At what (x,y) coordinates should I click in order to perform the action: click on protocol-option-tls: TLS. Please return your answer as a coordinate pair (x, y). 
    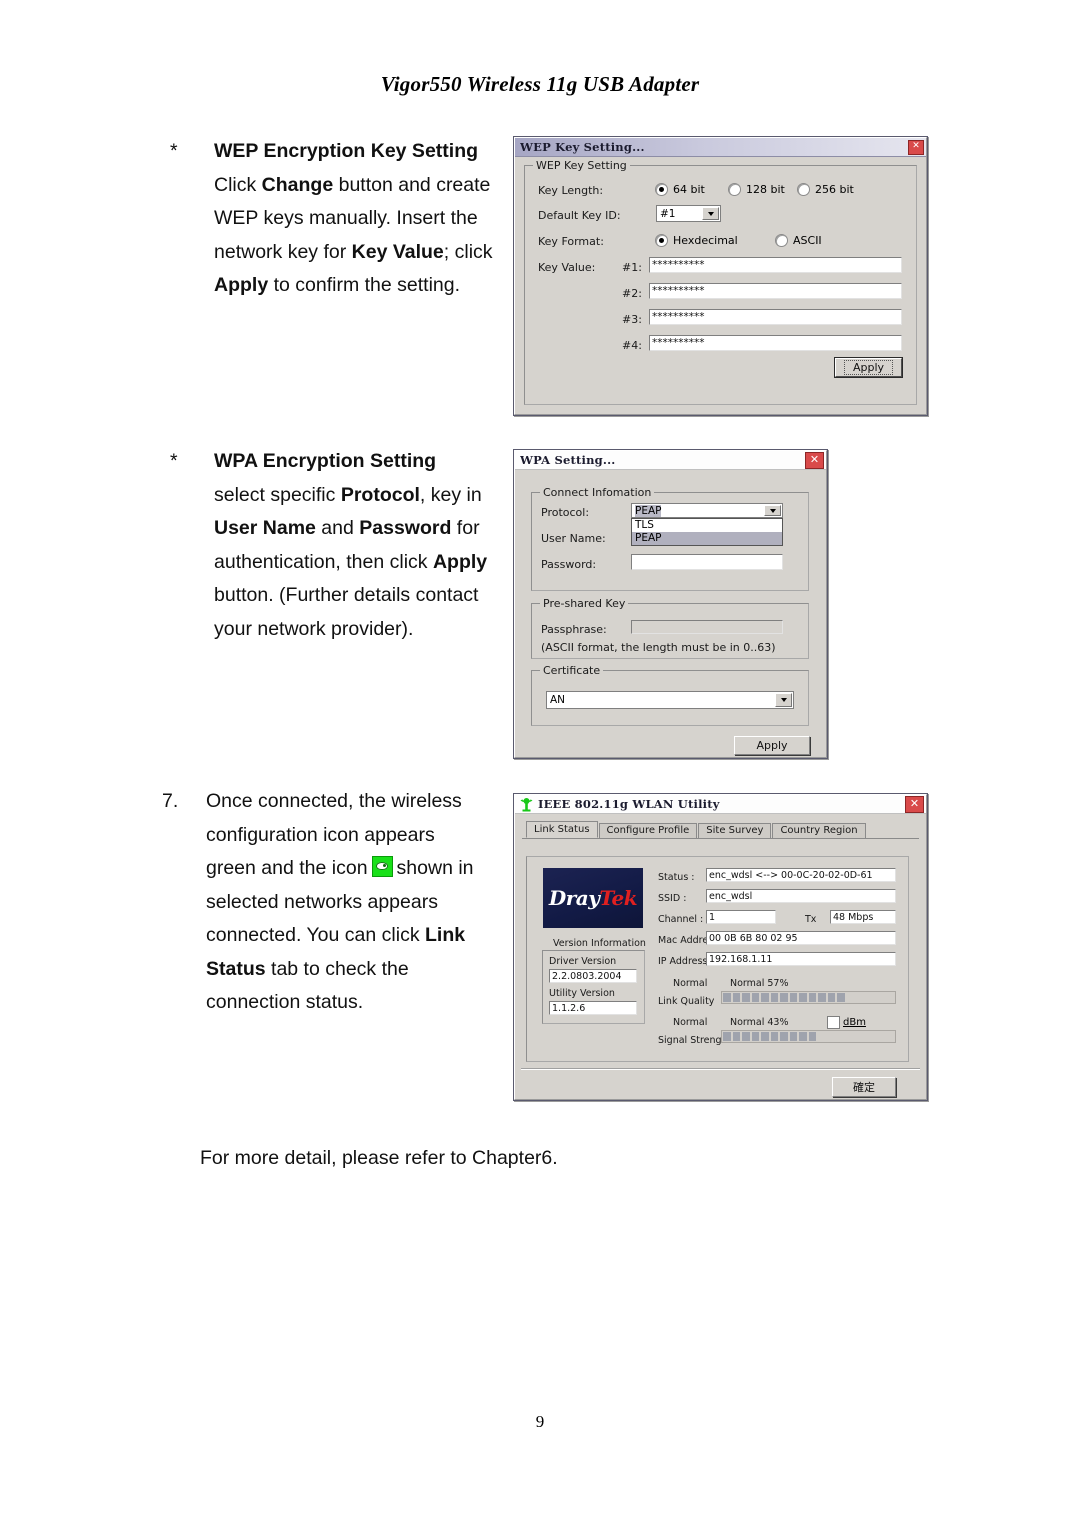
    Looking at the image, I should click on (707, 525).